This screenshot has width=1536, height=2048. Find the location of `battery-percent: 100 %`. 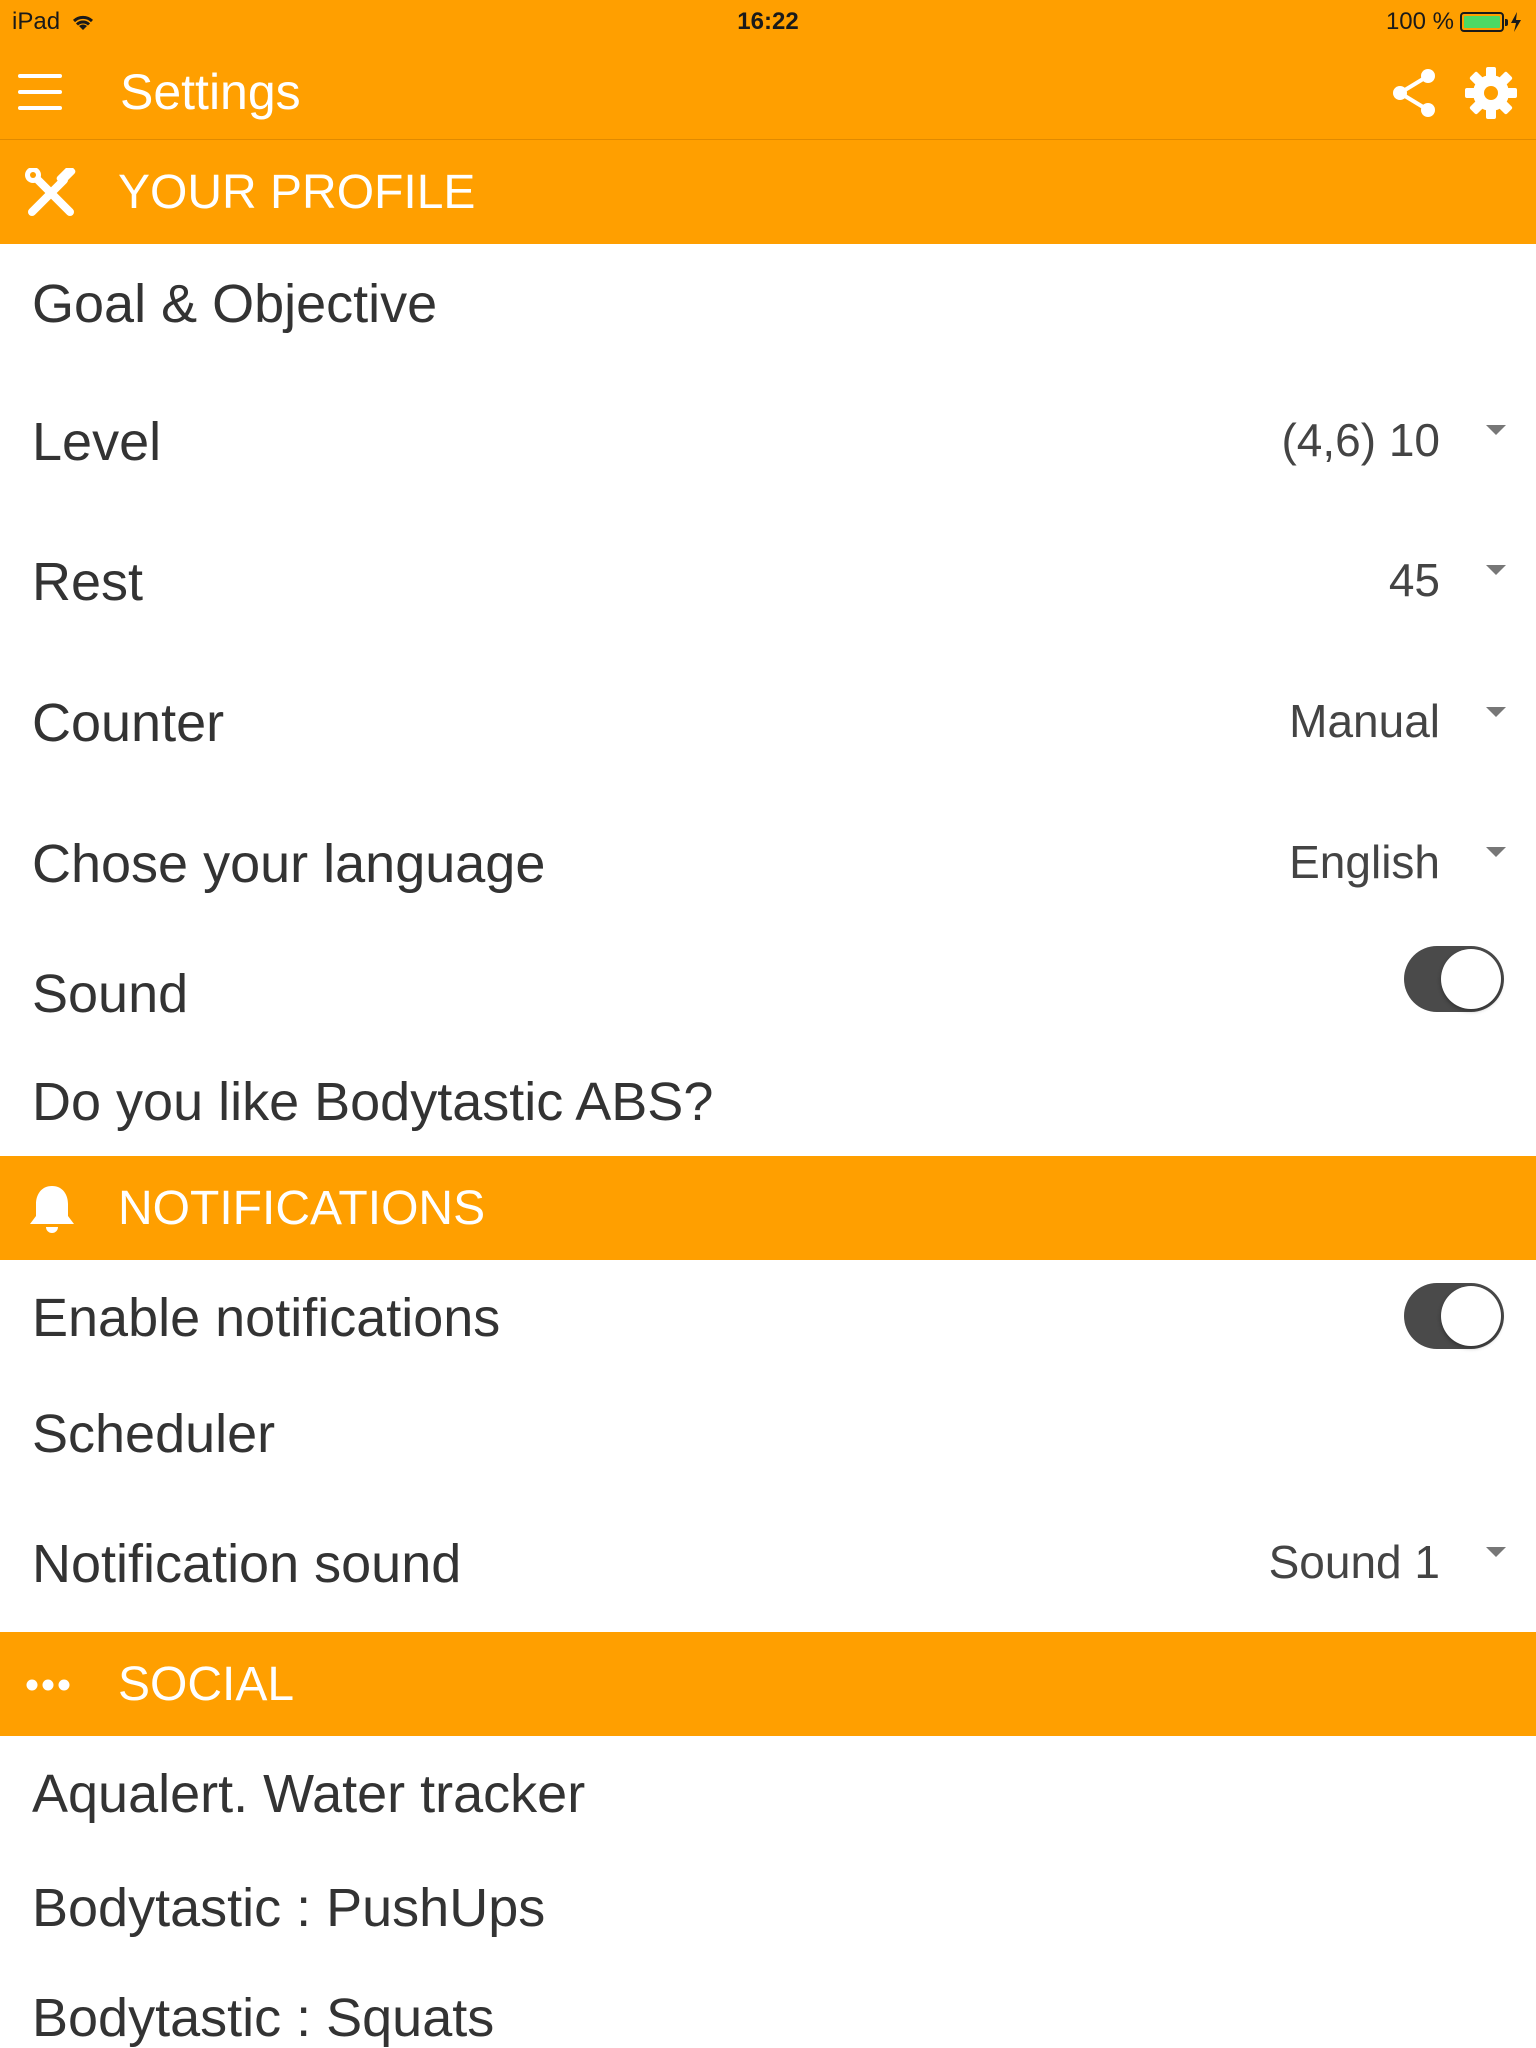

battery-percent: 100 % is located at coordinates (1419, 21).